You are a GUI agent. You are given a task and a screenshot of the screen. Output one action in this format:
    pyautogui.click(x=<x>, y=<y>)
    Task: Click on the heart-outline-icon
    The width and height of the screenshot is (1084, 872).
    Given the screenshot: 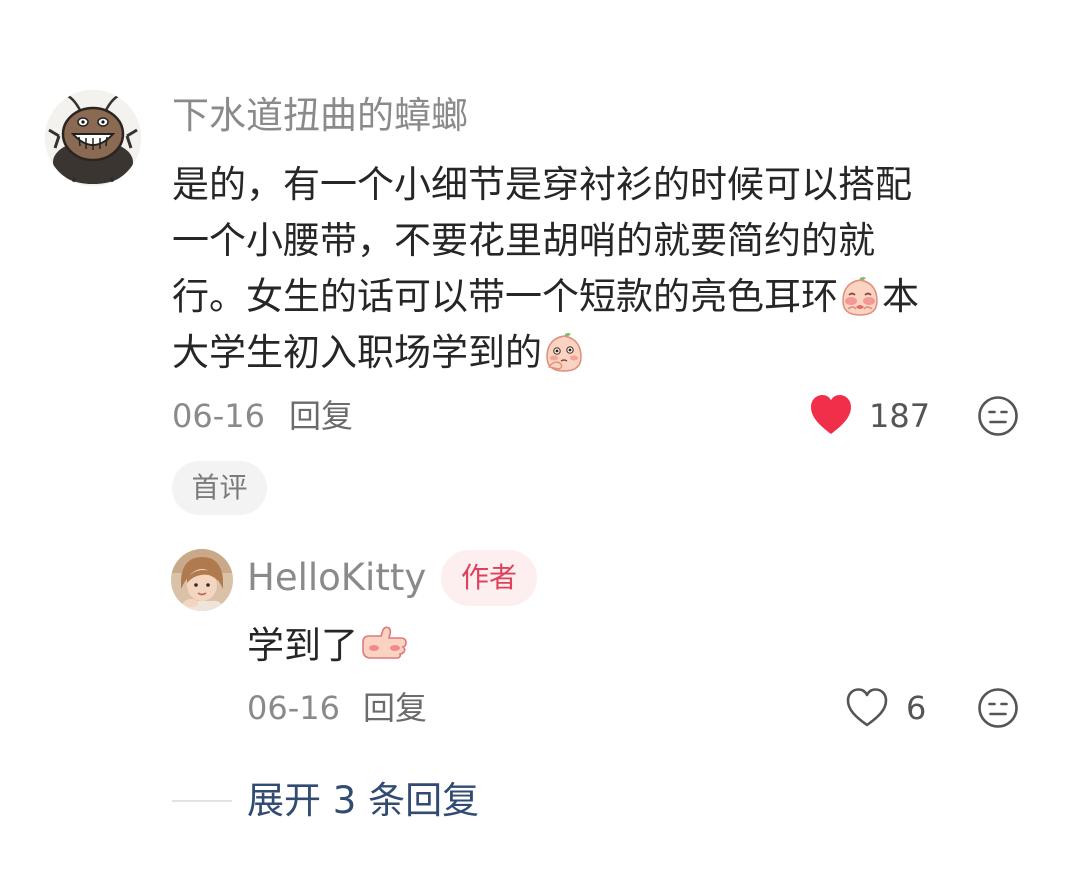 What is the action you would take?
    pyautogui.click(x=867, y=707)
    